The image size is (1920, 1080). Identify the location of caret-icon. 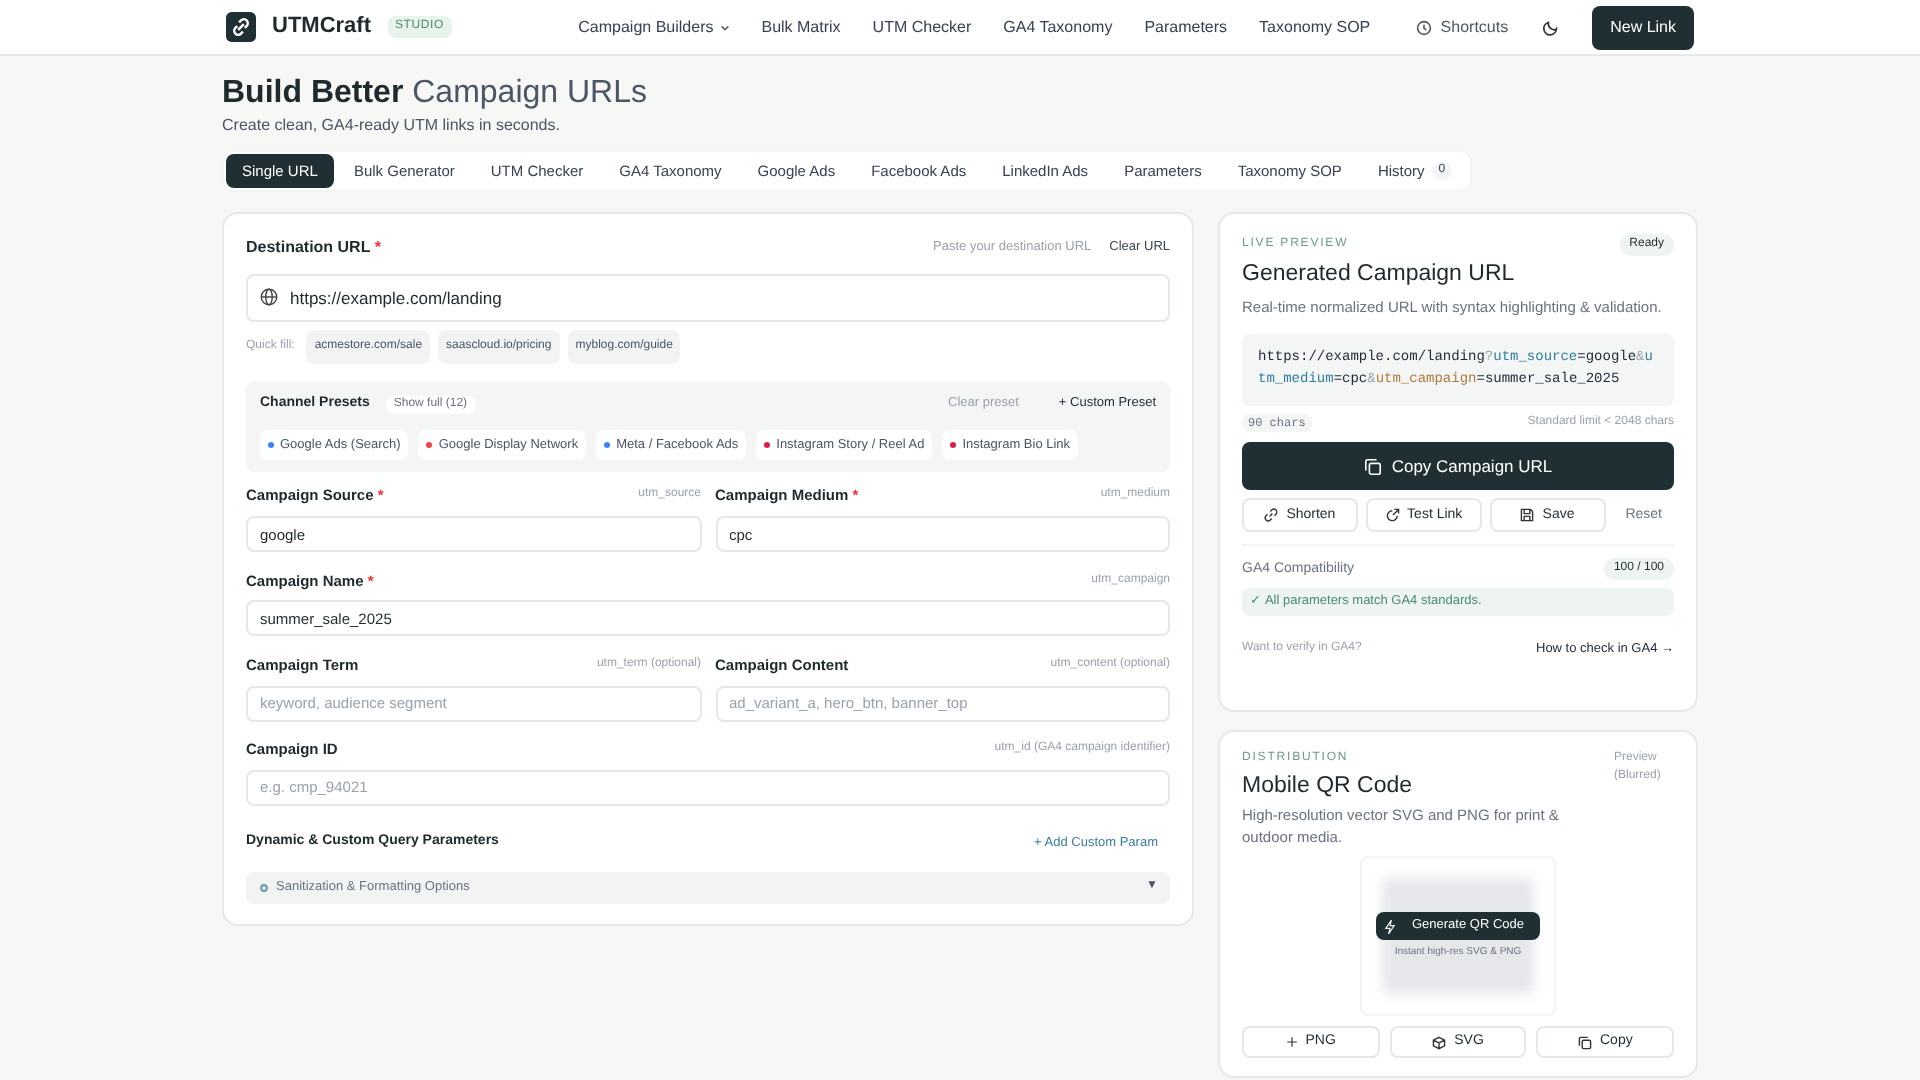
(724, 27).